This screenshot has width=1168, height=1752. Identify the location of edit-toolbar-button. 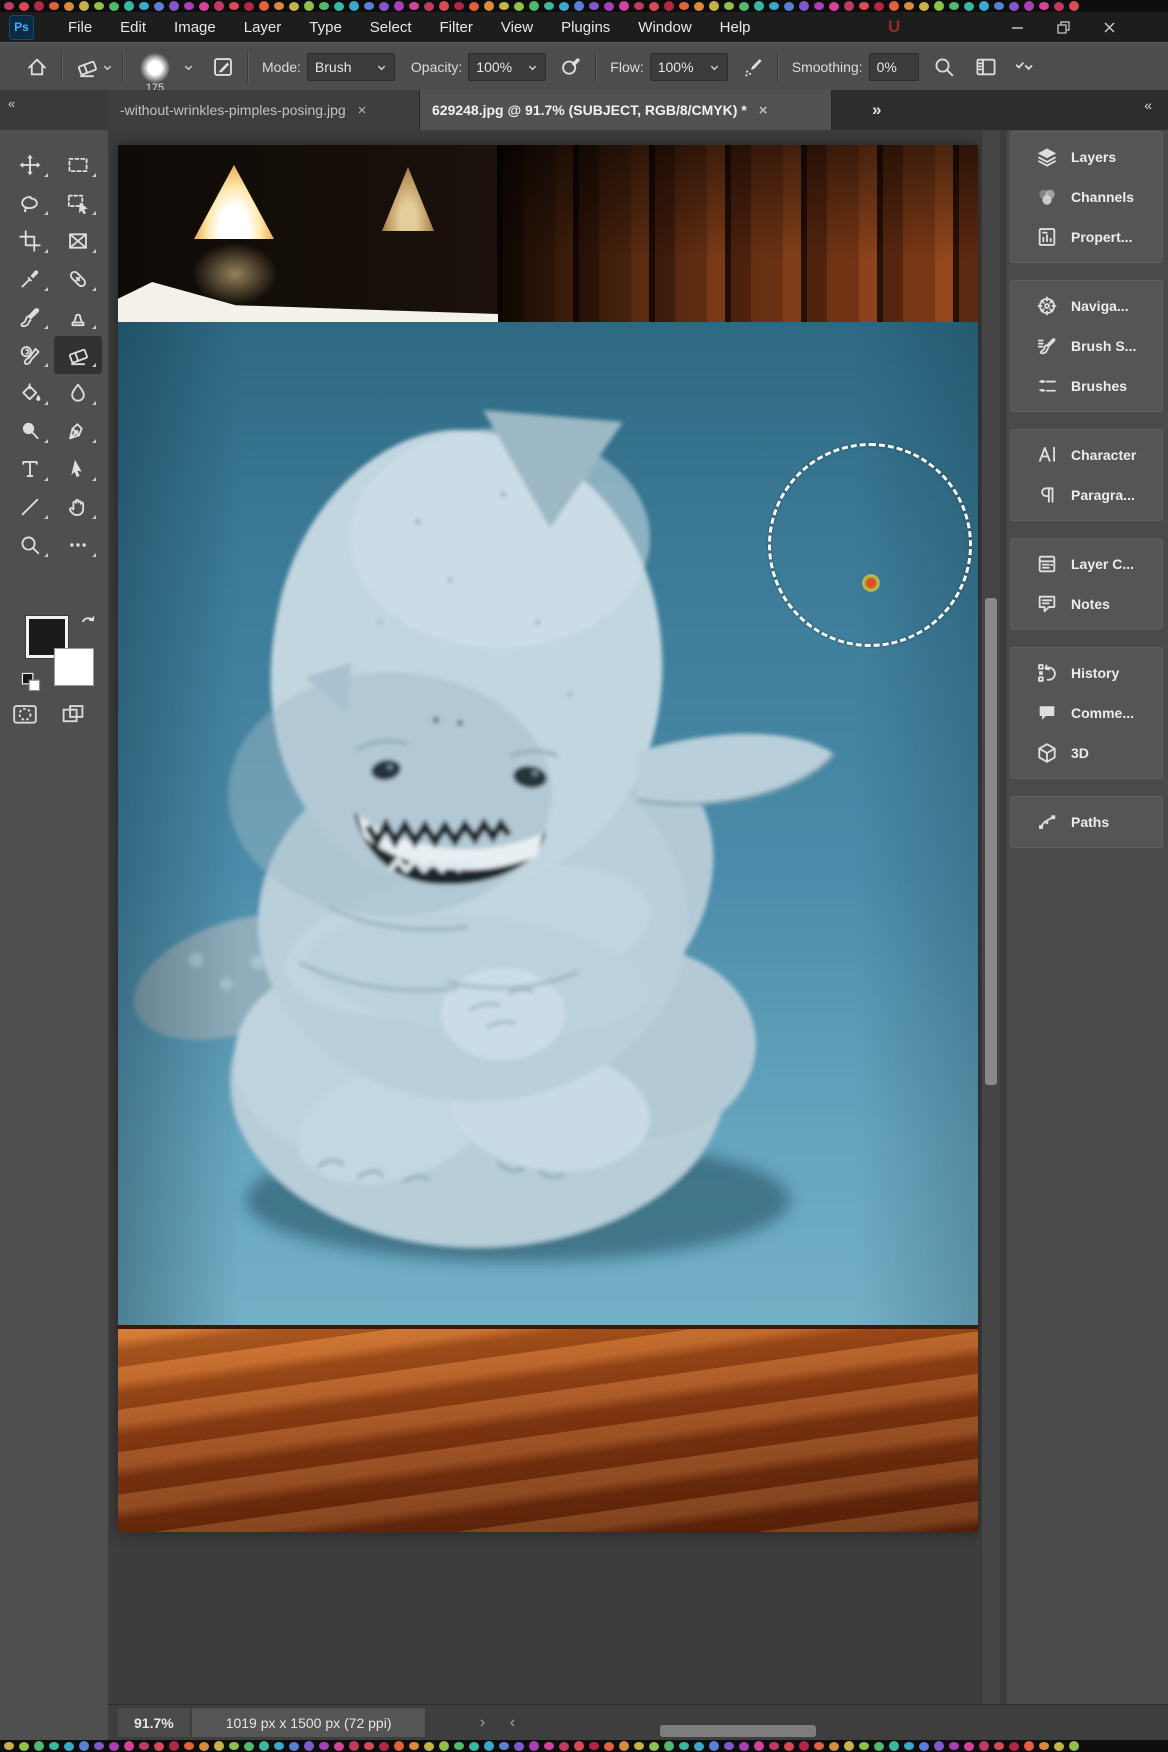
(78, 545).